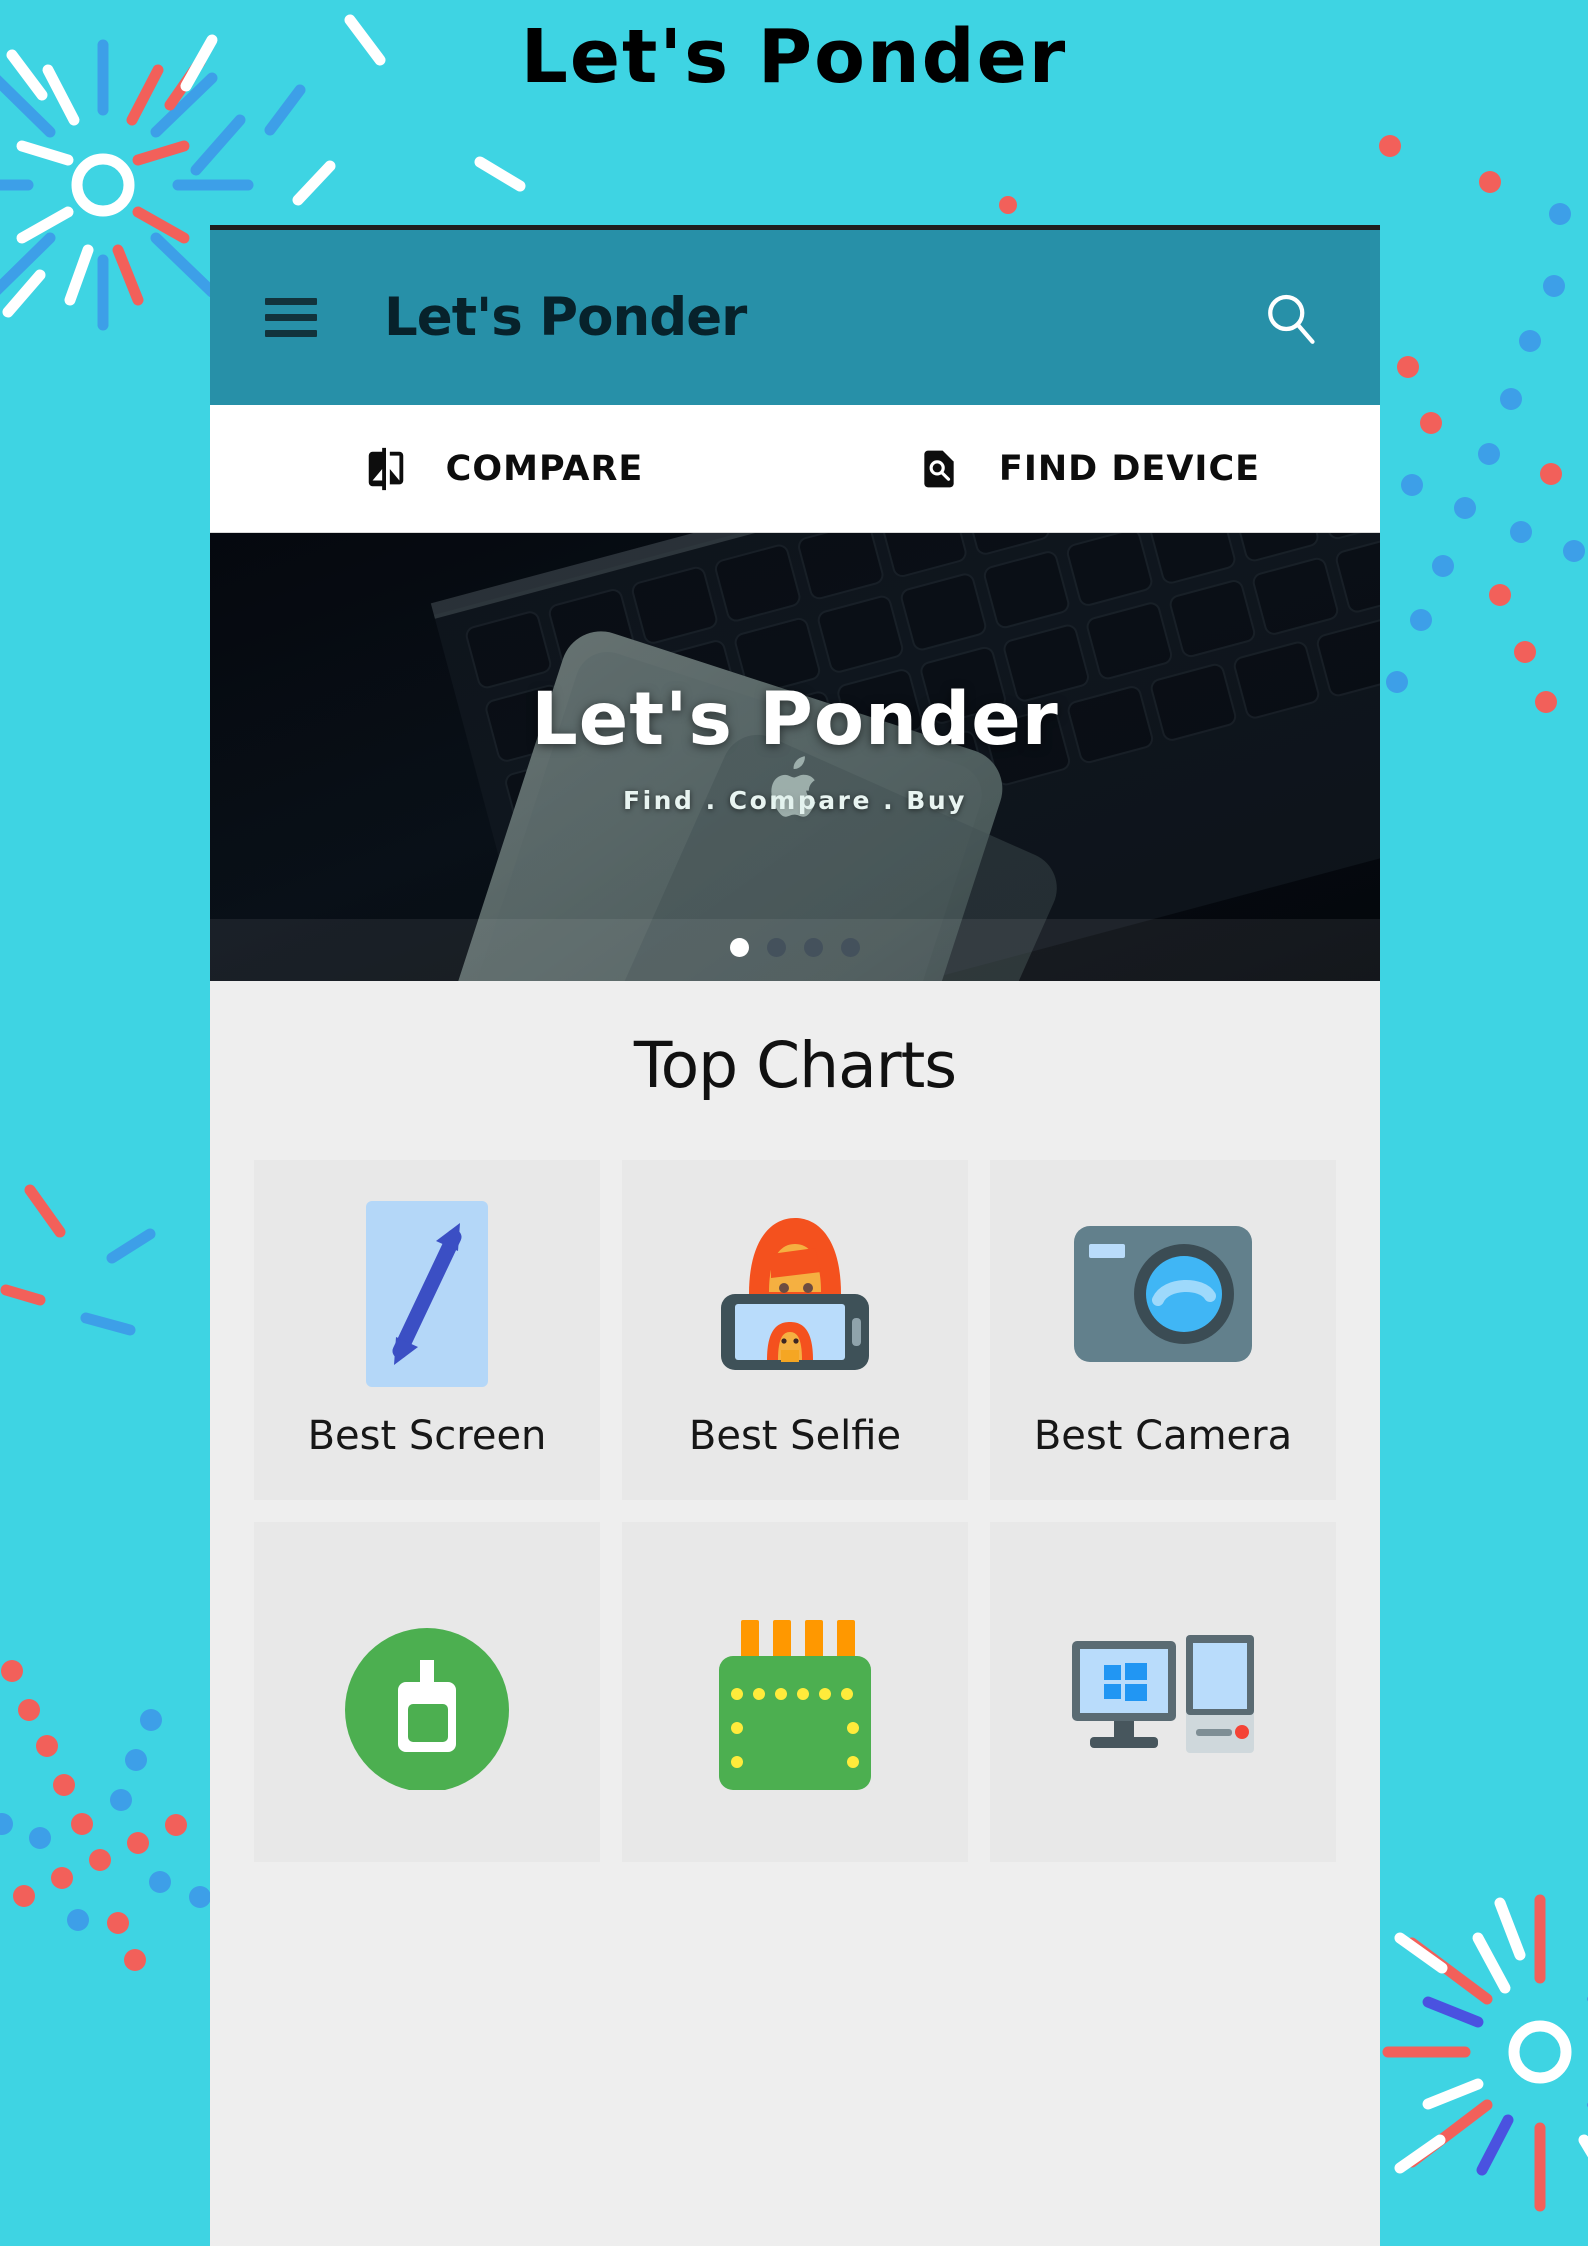 This screenshot has height=2246, width=1588. Describe the element at coordinates (544, 468) in the screenshot. I see `tab-compare-label: COMPARE` at that location.